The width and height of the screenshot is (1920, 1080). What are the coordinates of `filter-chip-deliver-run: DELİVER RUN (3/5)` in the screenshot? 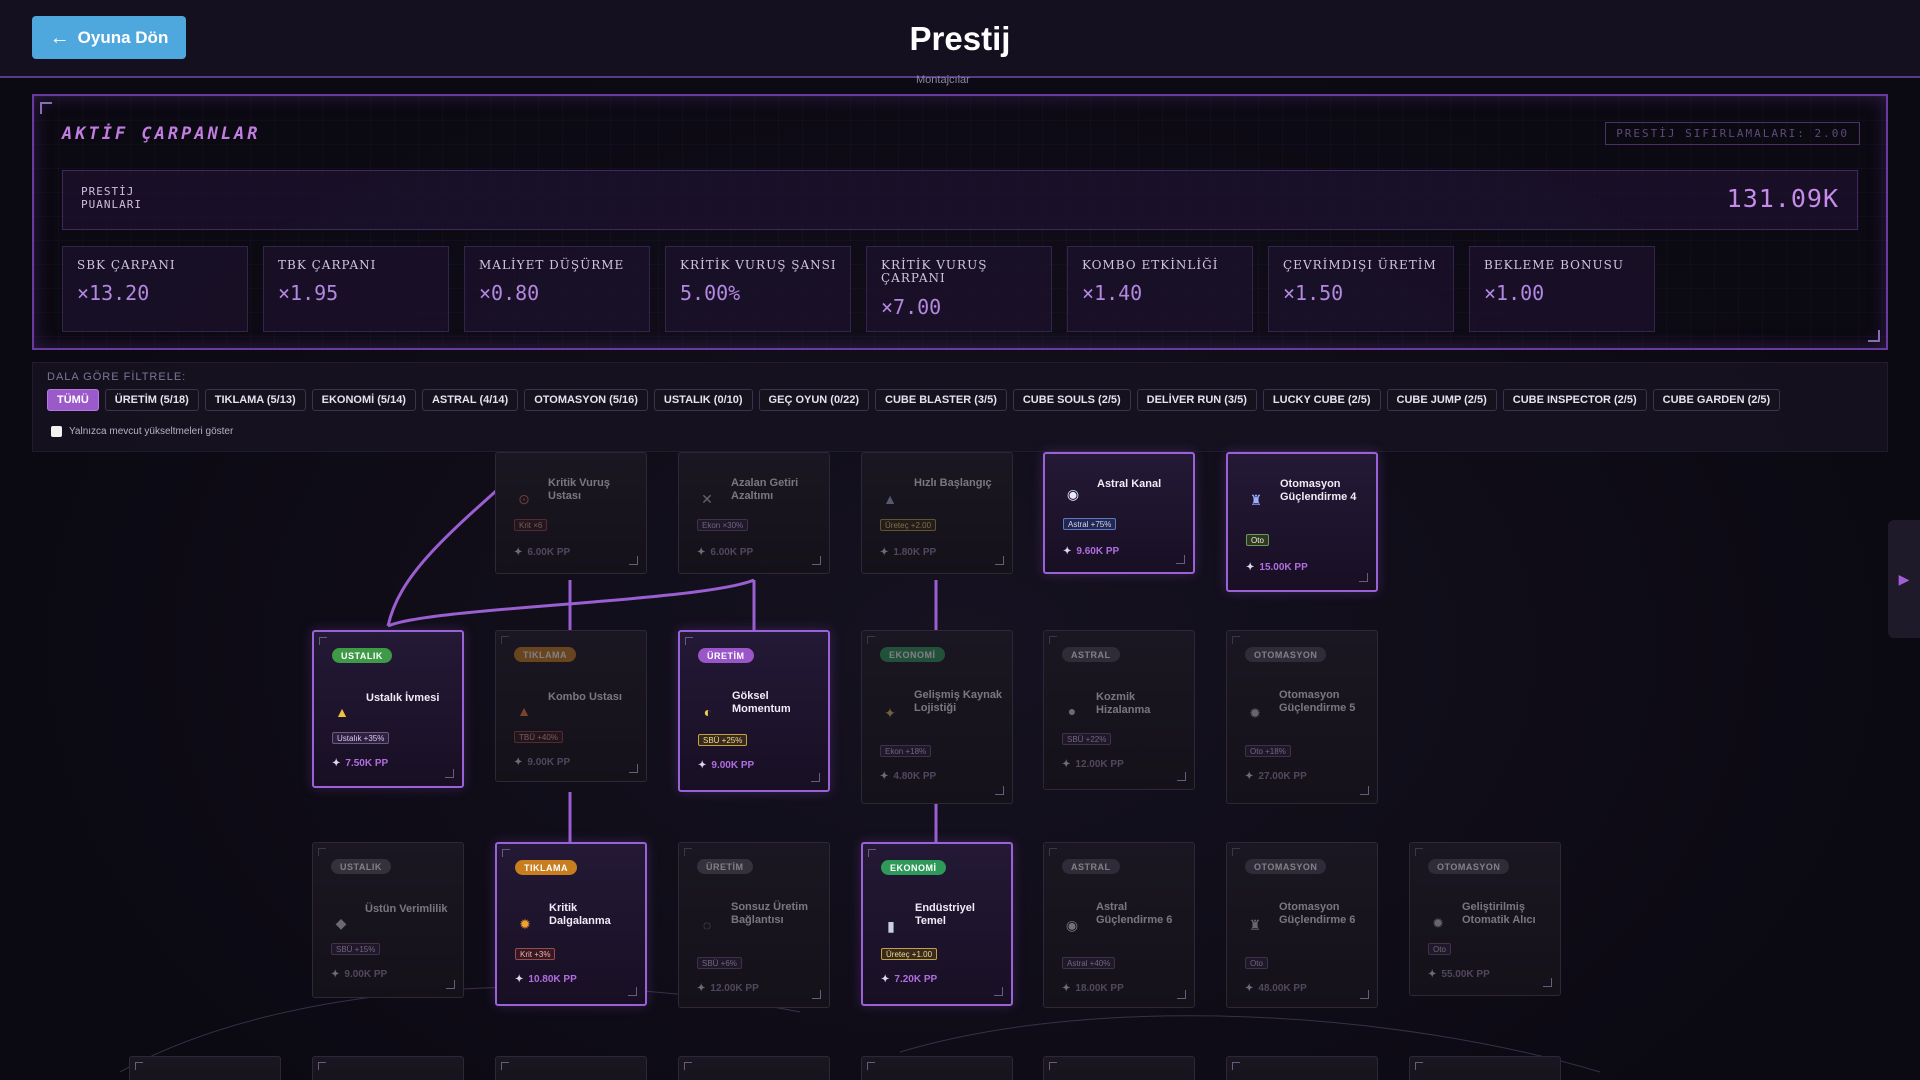 It's located at (1196, 400).